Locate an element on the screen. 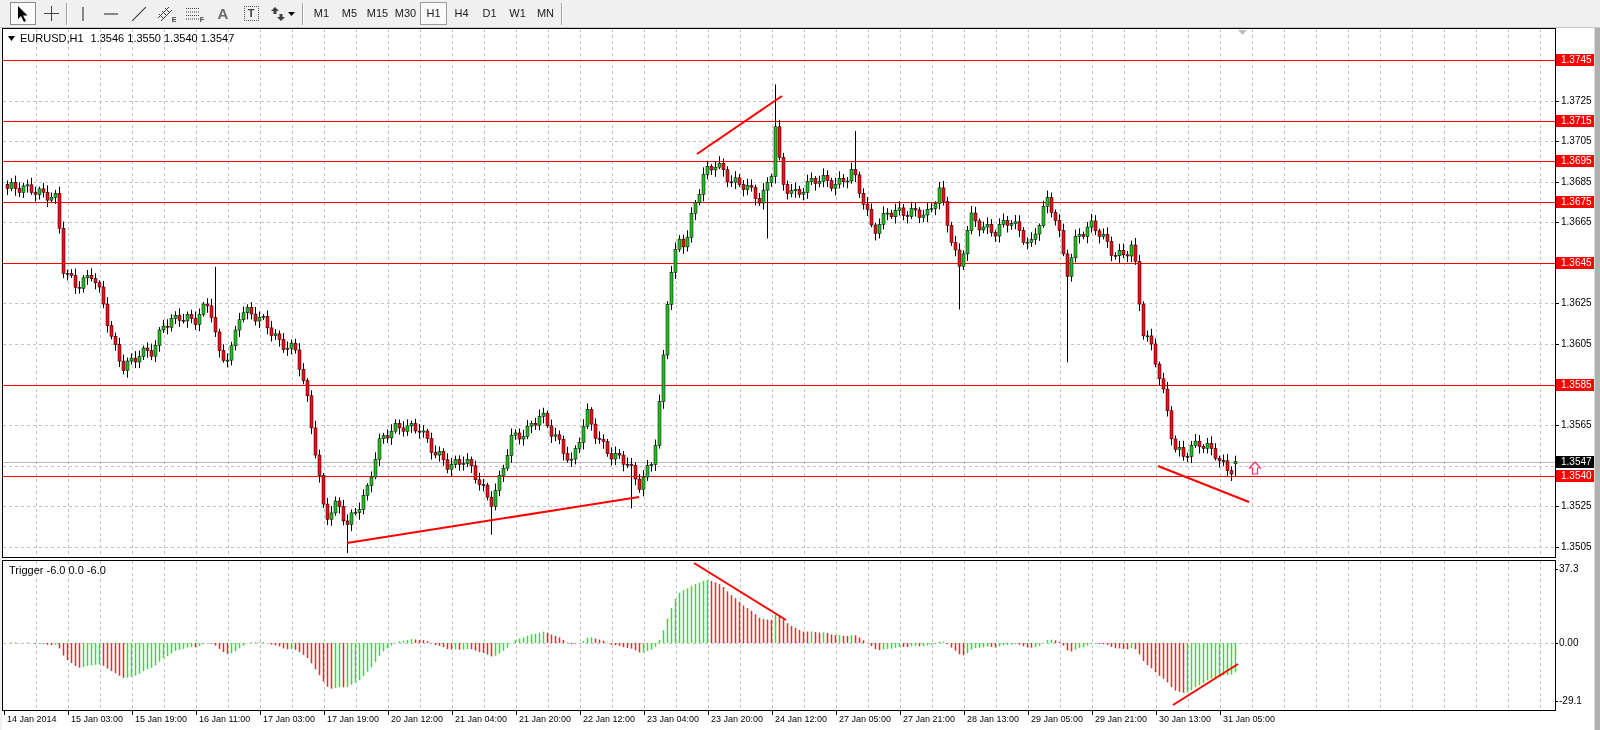  time-axis-label: 31 Jan 05:00 is located at coordinates (1249, 719).